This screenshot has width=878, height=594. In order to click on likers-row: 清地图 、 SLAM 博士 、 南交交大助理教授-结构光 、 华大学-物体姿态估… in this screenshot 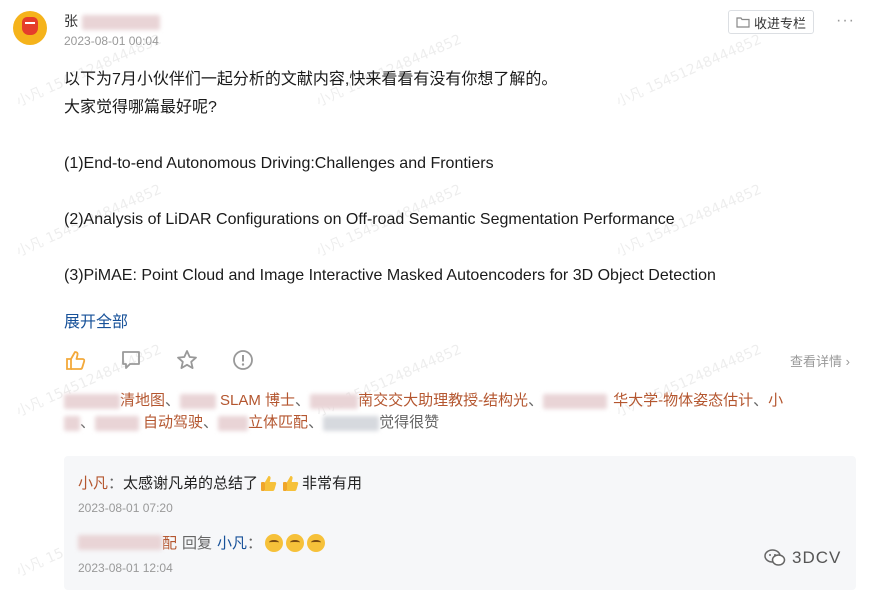, I will do `click(464, 401)`.